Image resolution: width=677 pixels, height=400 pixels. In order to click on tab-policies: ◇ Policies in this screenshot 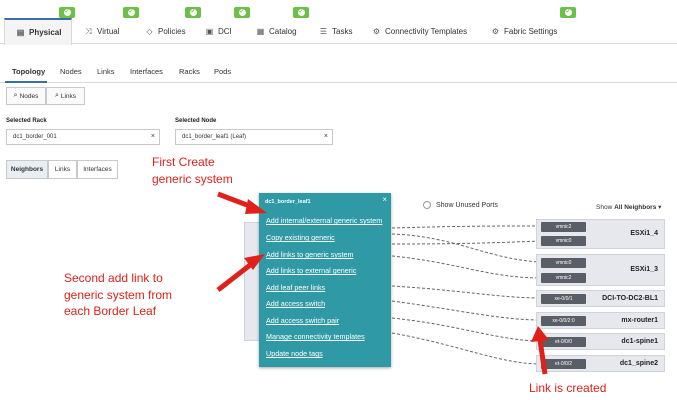, I will do `click(165, 31)`.